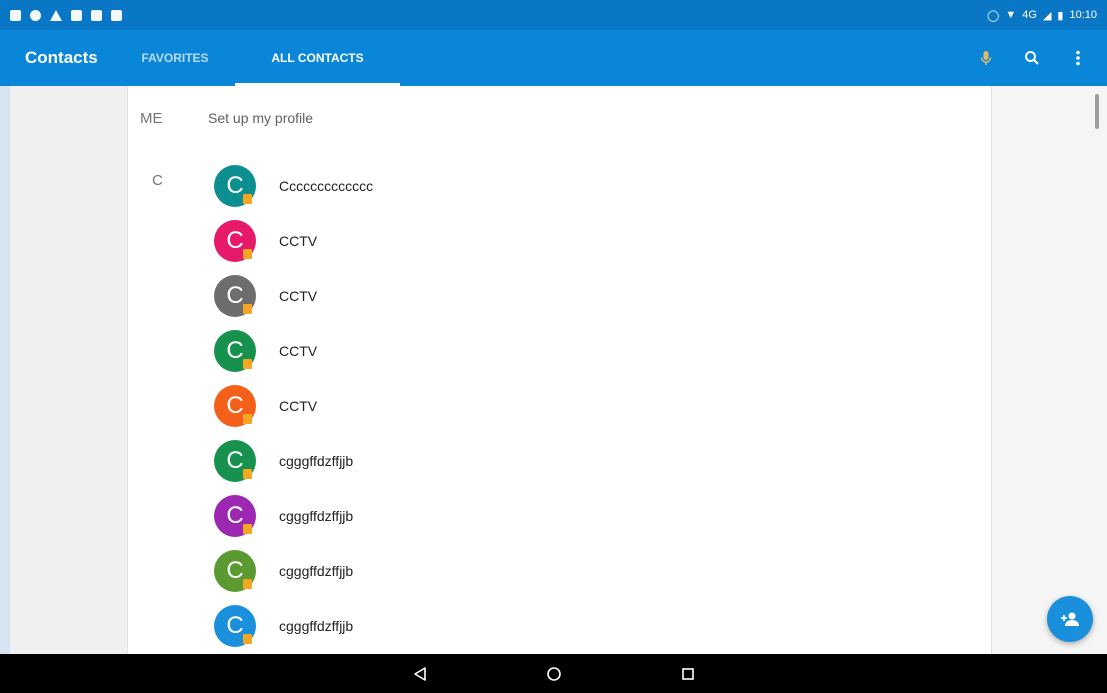 The image size is (1107, 693). I want to click on status-bar: ◯ ▼ 4G ◢ ▮ 10:10, so click(553, 15).